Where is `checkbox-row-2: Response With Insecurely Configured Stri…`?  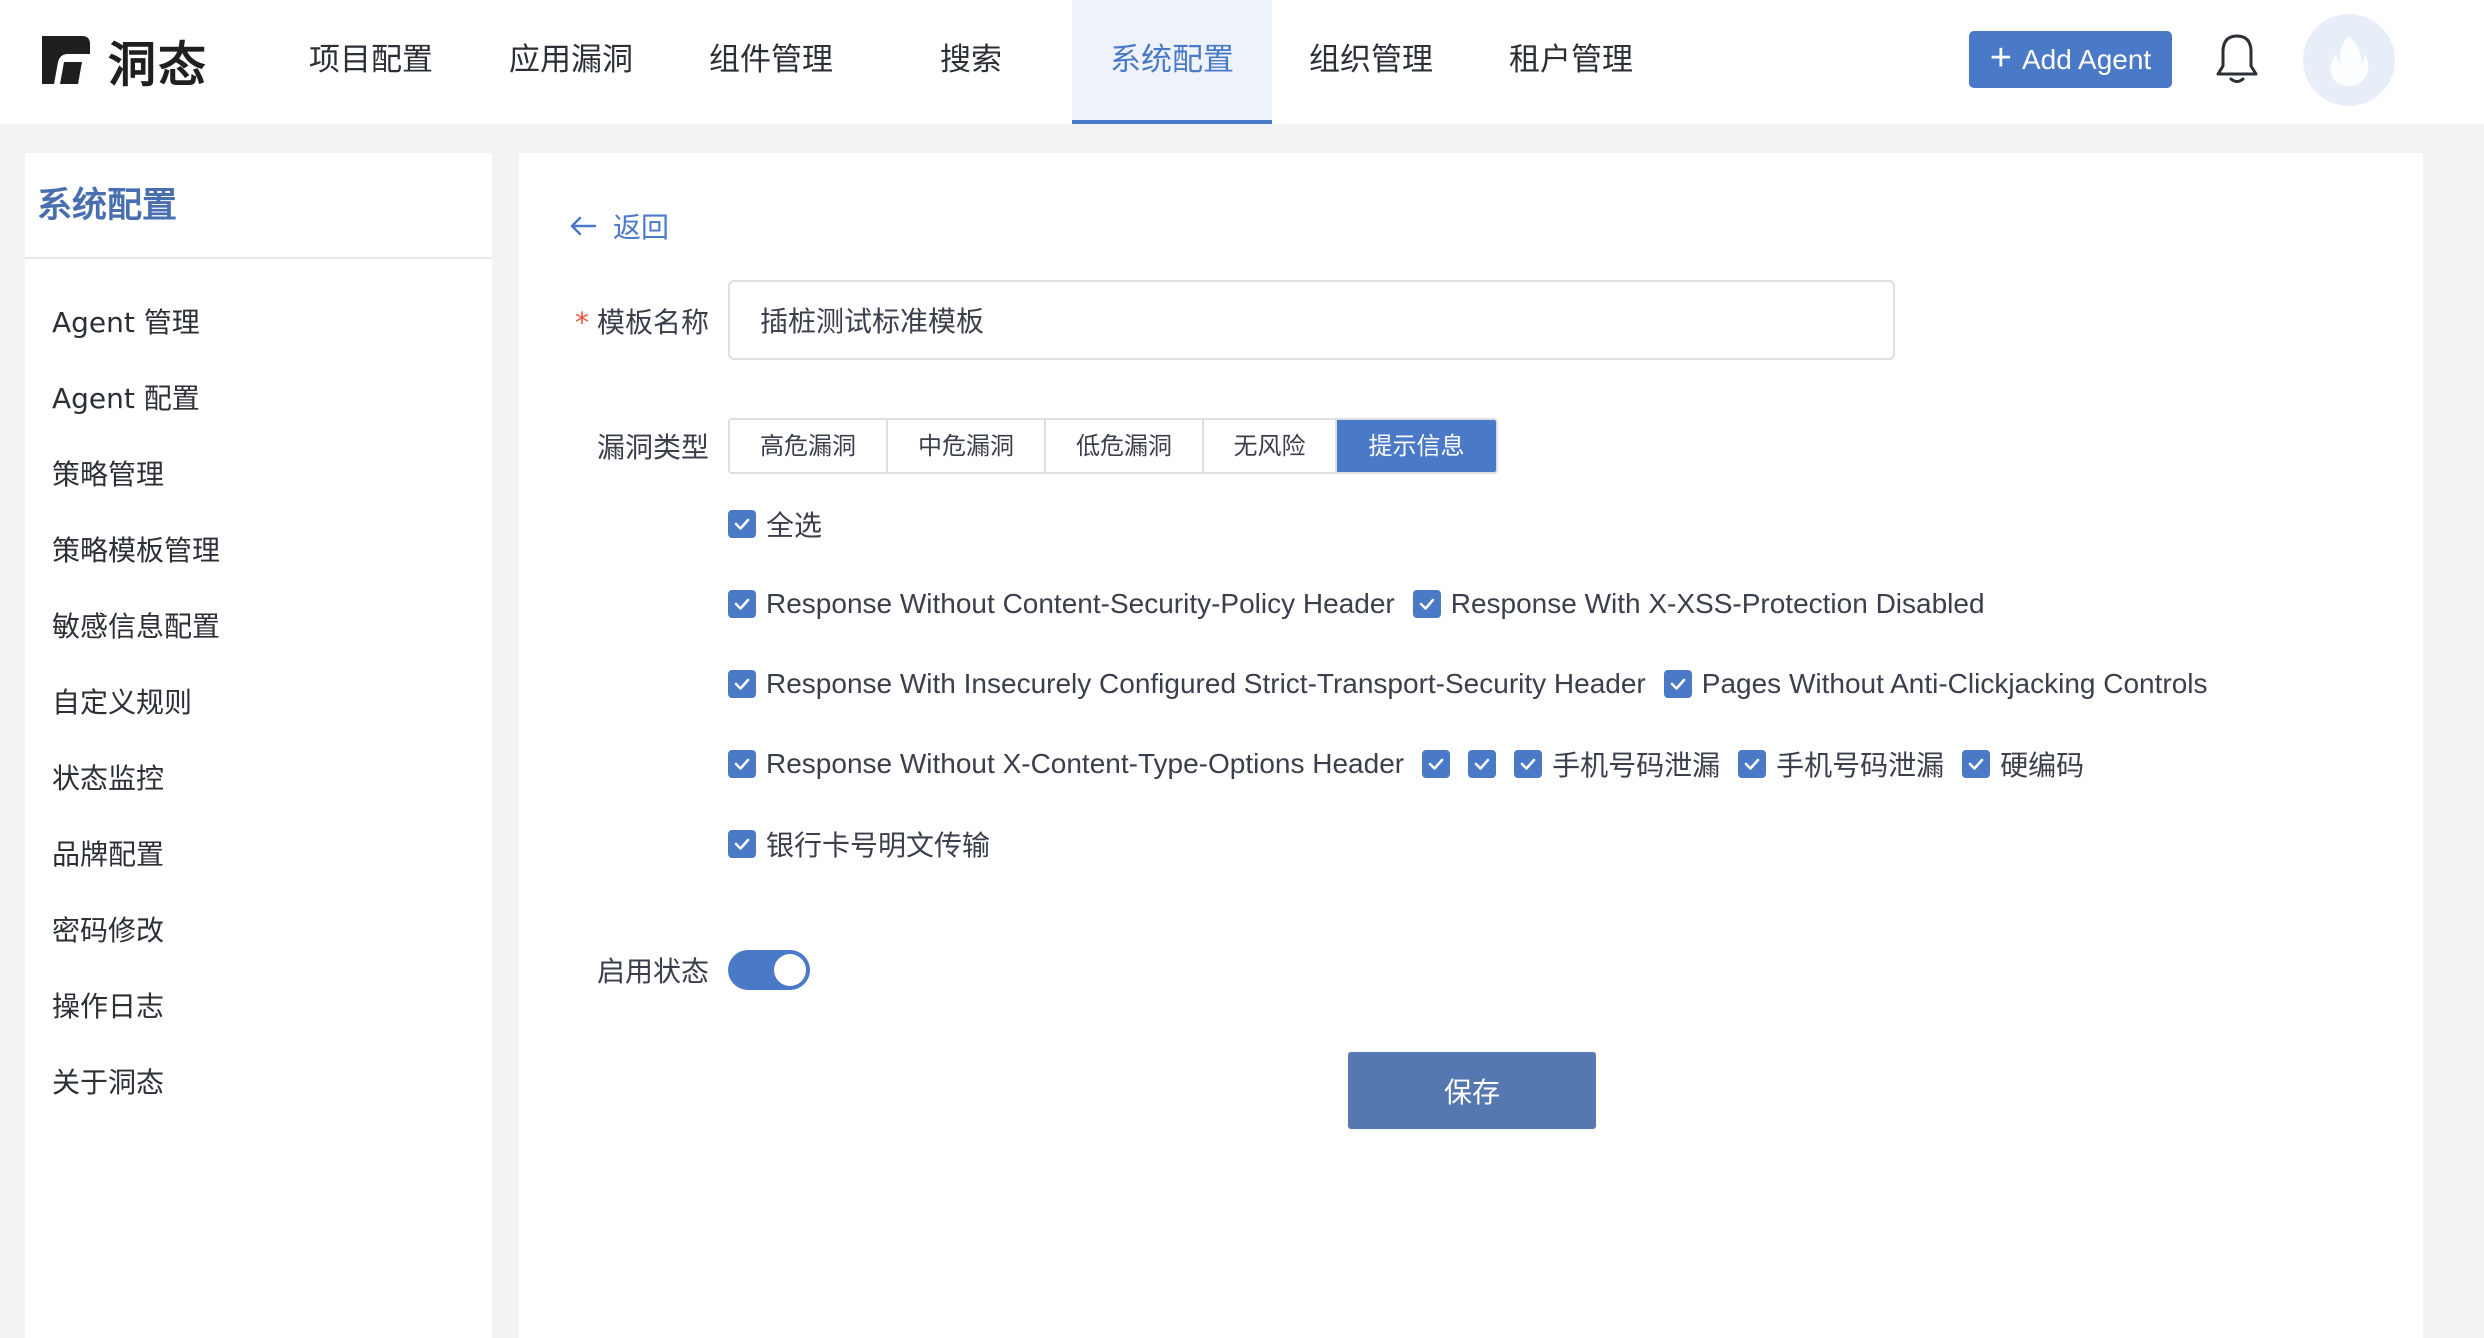
checkbox-row-2: Response With Insecurely Configured Stri… is located at coordinates (1477, 684).